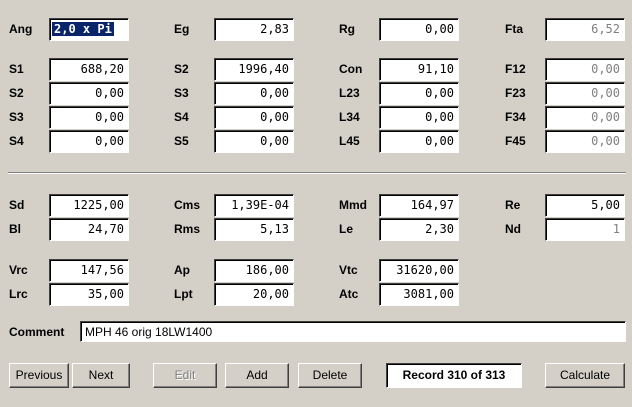  I want to click on label-nd: Nd, so click(513, 229).